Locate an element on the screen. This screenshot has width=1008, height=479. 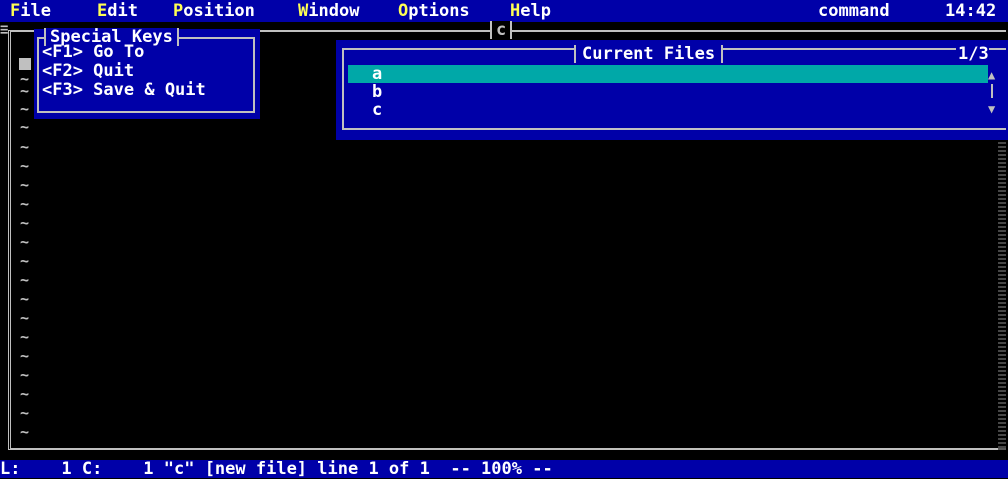
key-quit: <F2> Quit is located at coordinates (88, 71).